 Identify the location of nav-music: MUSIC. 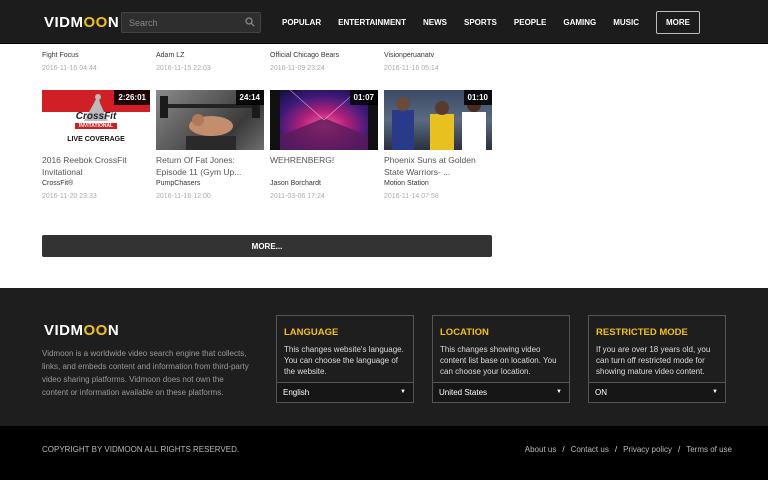
(626, 22).